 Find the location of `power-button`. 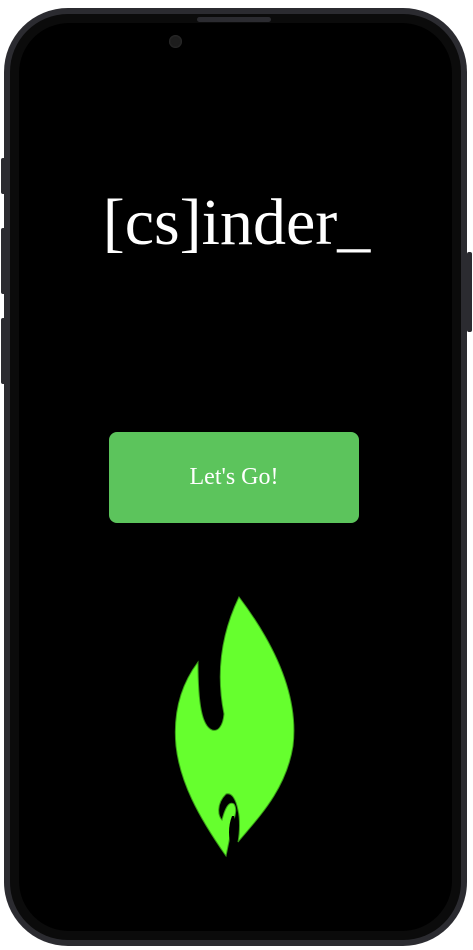

power-button is located at coordinates (469, 292).